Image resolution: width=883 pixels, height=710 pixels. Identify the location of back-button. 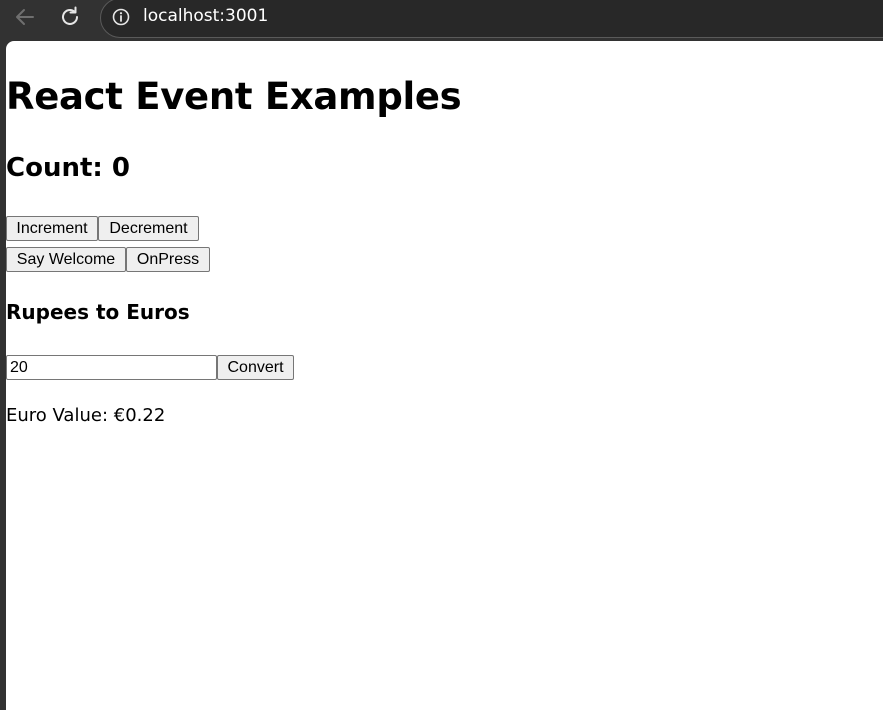
(25, 17).